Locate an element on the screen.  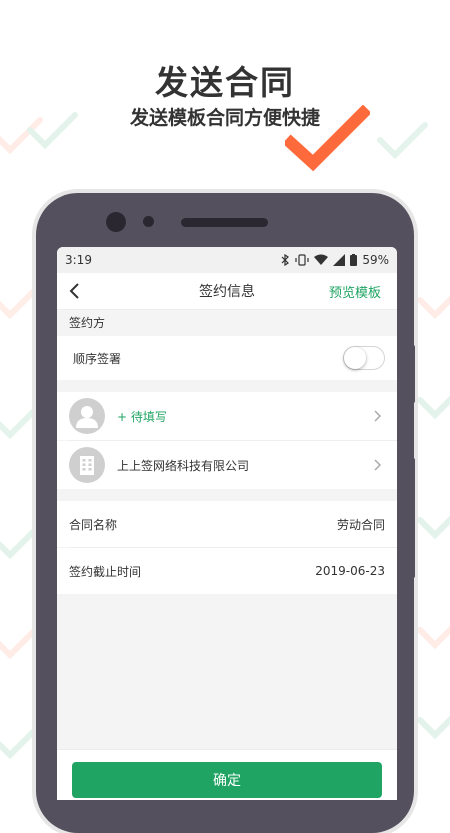
signer-row-company: 上上签网络科技有限公司 is located at coordinates (227, 465).